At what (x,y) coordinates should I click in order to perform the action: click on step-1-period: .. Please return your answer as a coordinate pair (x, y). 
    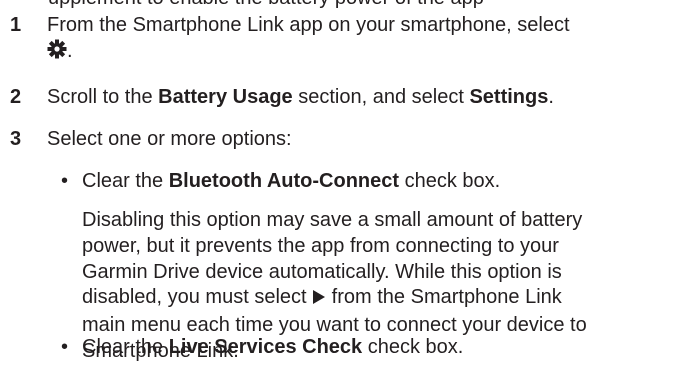
    Looking at the image, I should click on (70, 51).